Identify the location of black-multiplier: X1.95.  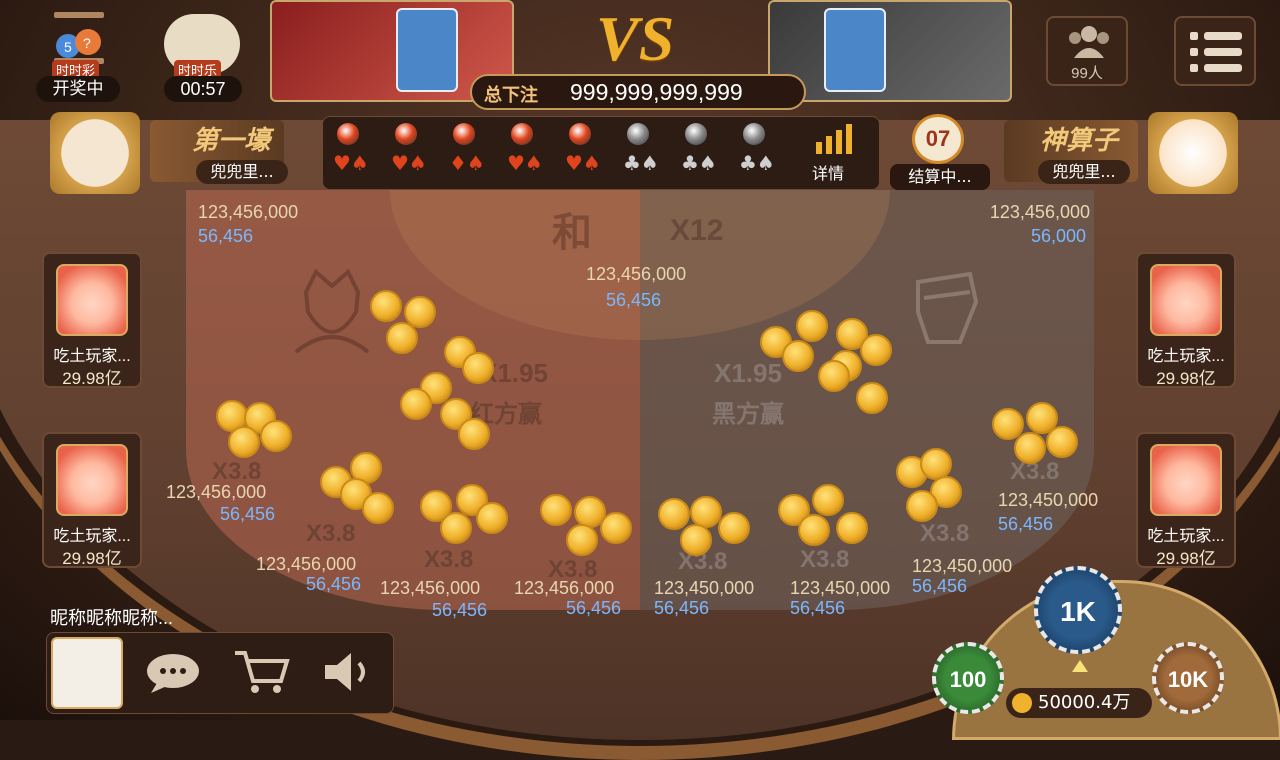
(748, 373).